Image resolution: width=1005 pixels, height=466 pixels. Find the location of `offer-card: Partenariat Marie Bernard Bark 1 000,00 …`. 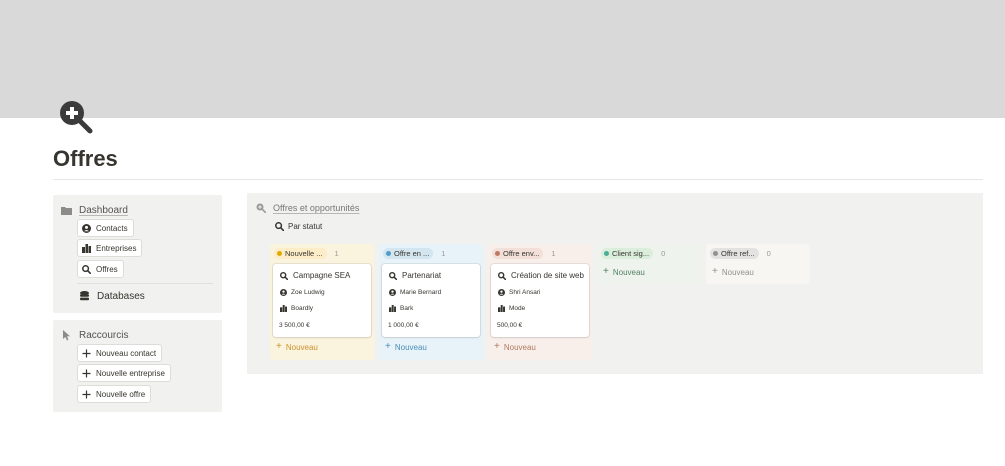

offer-card: Partenariat Marie Bernard Bark 1 000,00 … is located at coordinates (431, 300).